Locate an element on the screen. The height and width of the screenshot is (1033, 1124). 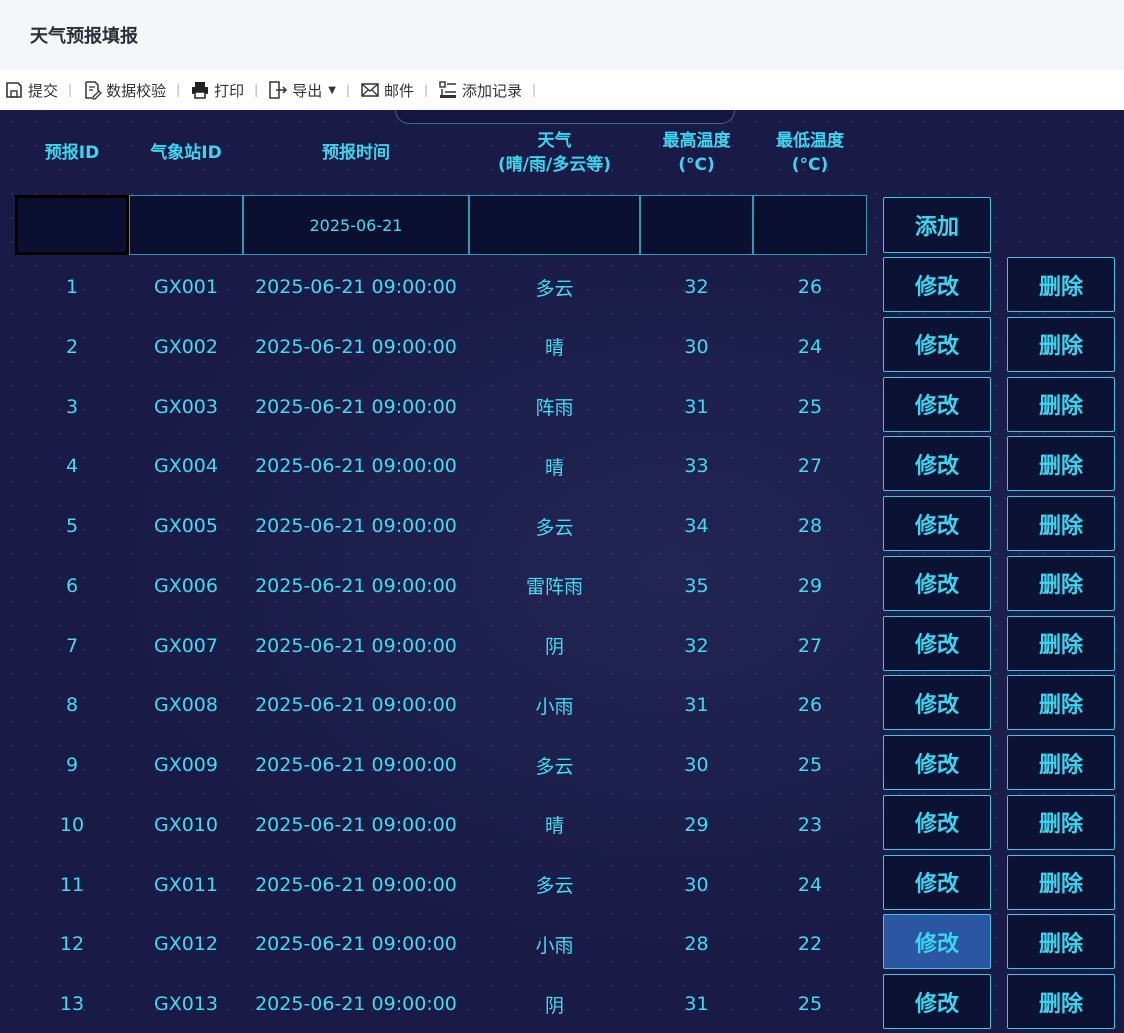
table-row: 4 GX004 2025-06-21 09:00:00 晴 33 27 is located at coordinates (435, 466).